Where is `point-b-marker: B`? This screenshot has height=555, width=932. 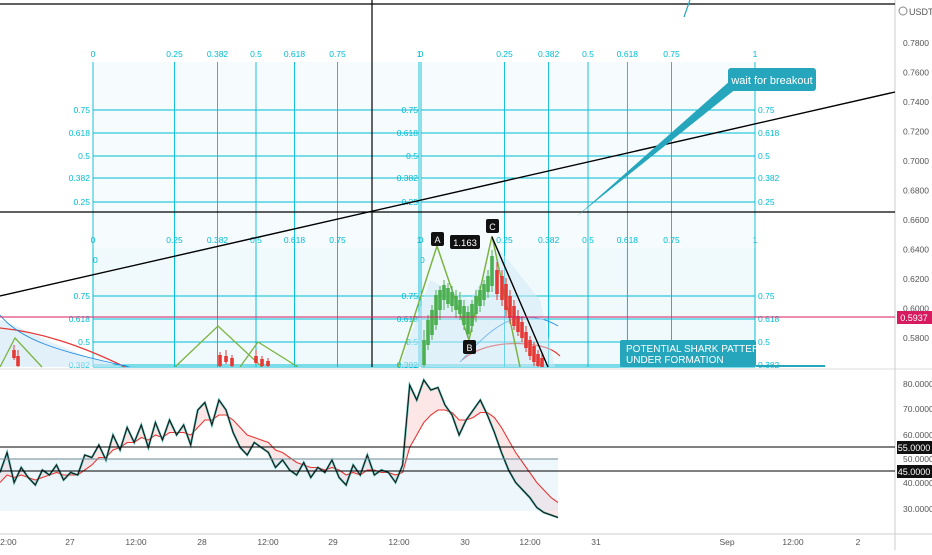 point-b-marker: B is located at coordinates (469, 347).